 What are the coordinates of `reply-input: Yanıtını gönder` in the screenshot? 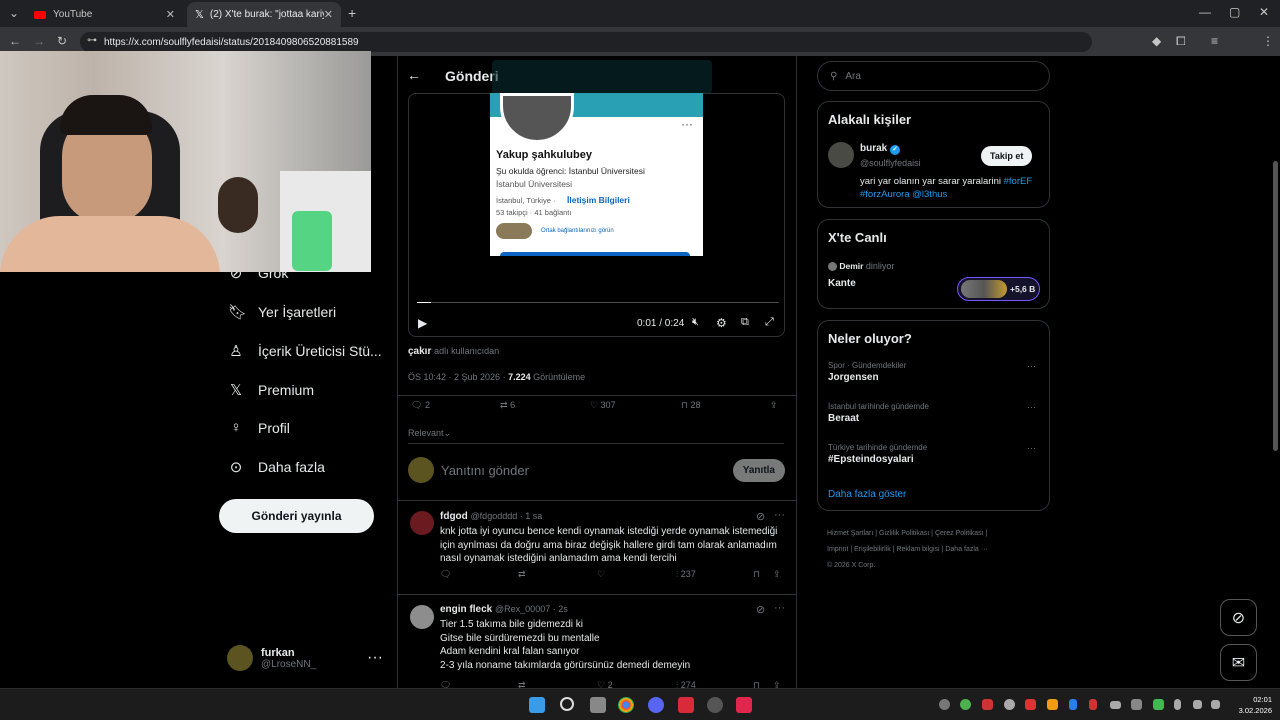 It's located at (485, 470).